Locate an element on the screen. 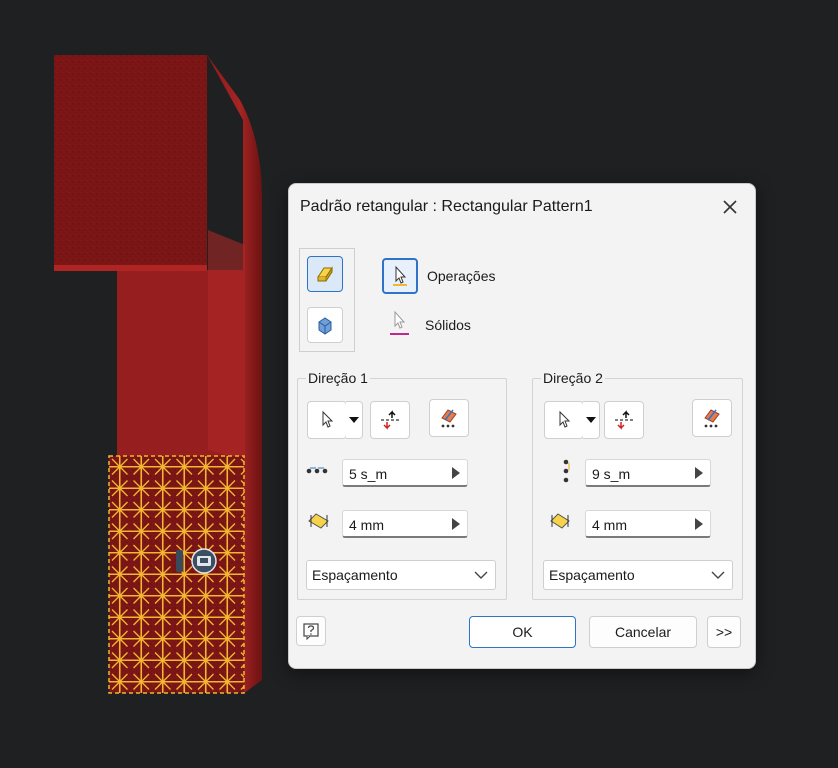 The image size is (838, 768). direction2-spacing-field is located at coordinates (648, 524).